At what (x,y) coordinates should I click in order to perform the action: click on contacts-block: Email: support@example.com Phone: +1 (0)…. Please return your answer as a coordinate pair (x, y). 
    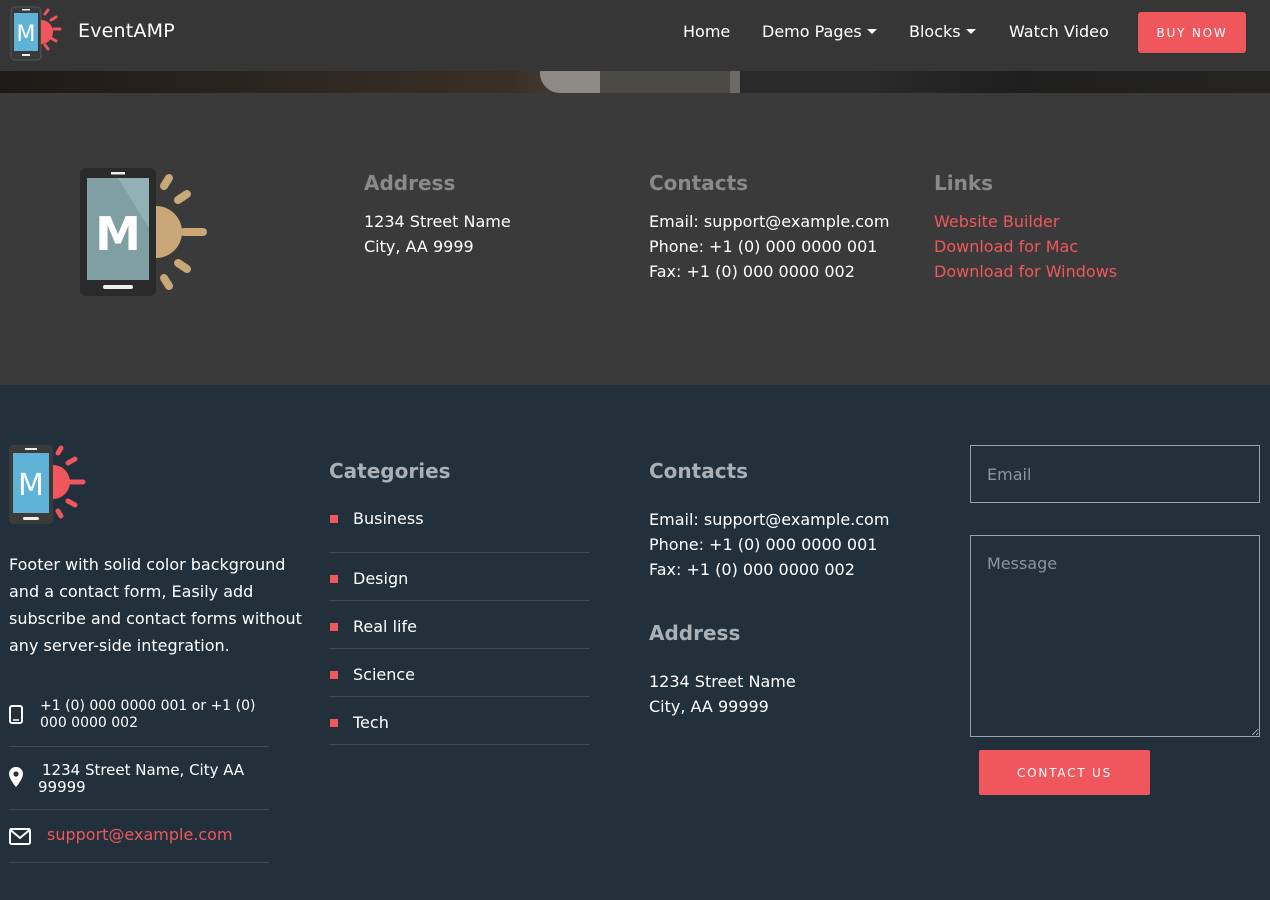
    Looking at the image, I should click on (769, 544).